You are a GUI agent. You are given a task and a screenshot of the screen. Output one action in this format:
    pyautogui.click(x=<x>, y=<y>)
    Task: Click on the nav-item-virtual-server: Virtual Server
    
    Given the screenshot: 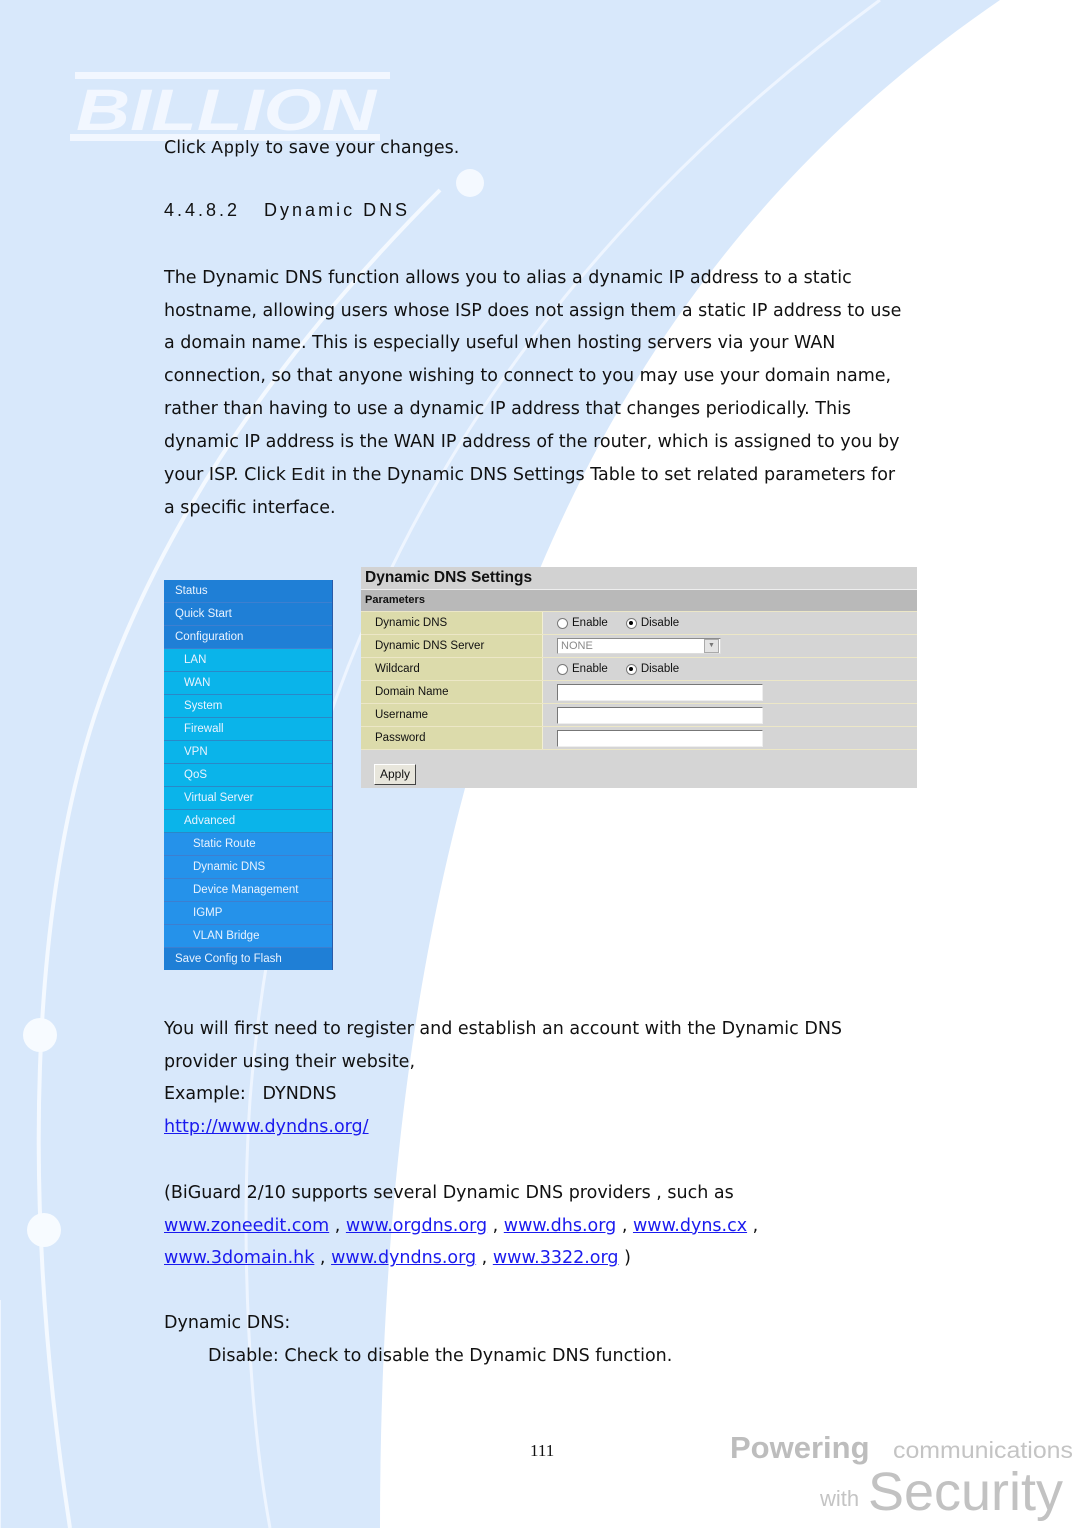 What is the action you would take?
    pyautogui.click(x=248, y=798)
    